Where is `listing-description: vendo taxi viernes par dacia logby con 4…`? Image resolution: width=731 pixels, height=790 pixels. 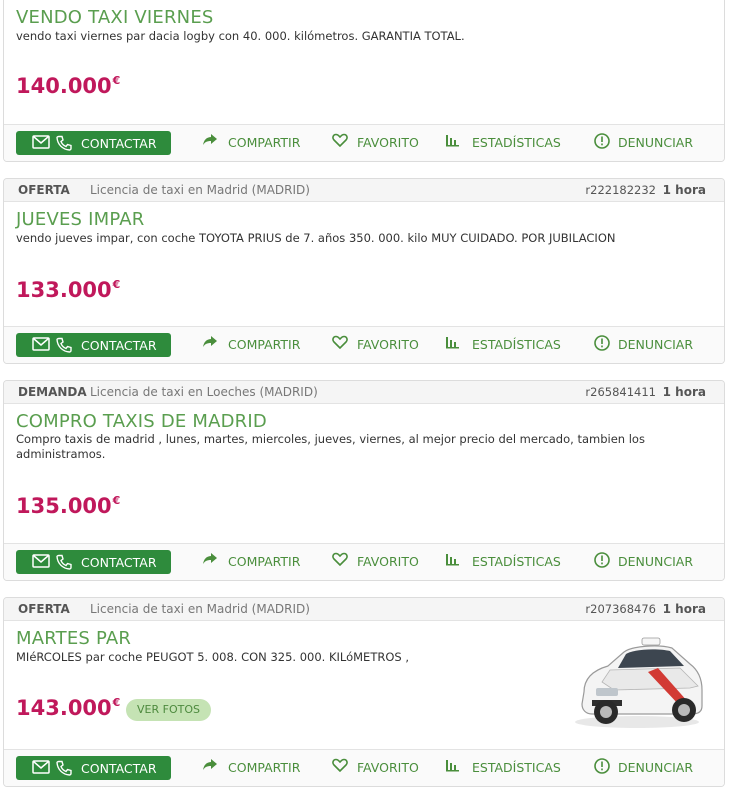 listing-description: vendo taxi viernes par dacia logby con 4… is located at coordinates (240, 36).